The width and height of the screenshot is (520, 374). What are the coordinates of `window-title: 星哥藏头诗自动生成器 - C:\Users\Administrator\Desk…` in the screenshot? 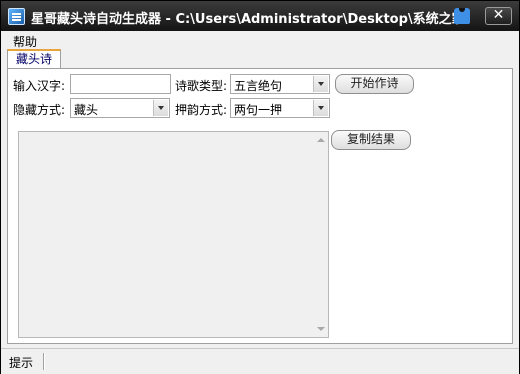 It's located at (248, 19).